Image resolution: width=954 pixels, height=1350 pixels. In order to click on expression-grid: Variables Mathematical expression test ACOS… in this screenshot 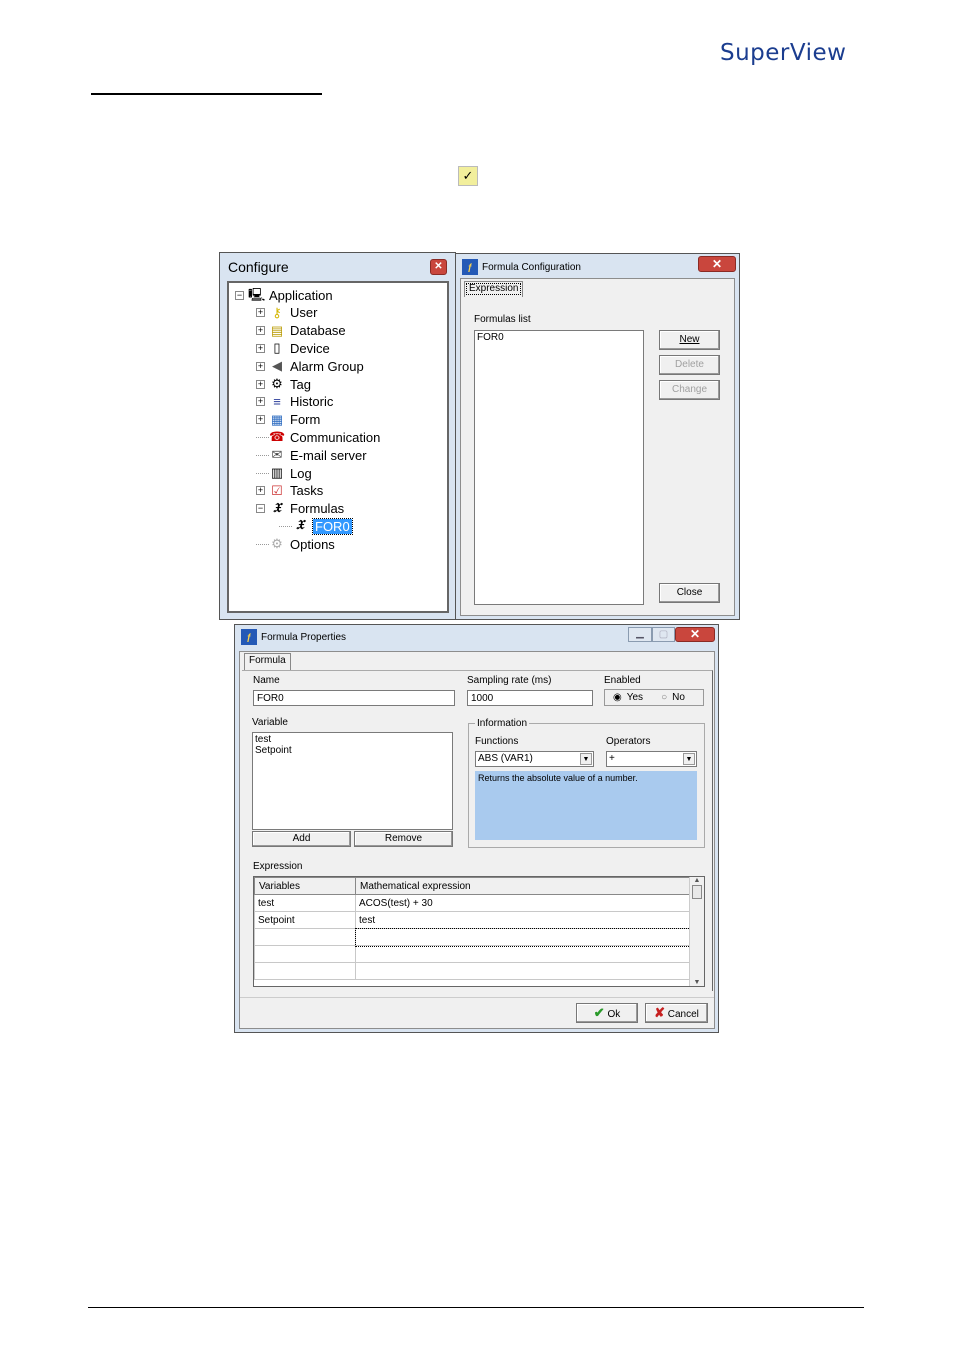, I will do `click(479, 931)`.